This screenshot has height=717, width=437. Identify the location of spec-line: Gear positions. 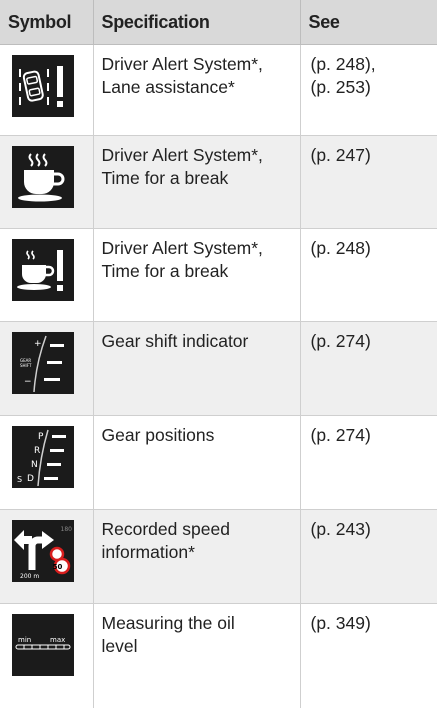
(158, 435).